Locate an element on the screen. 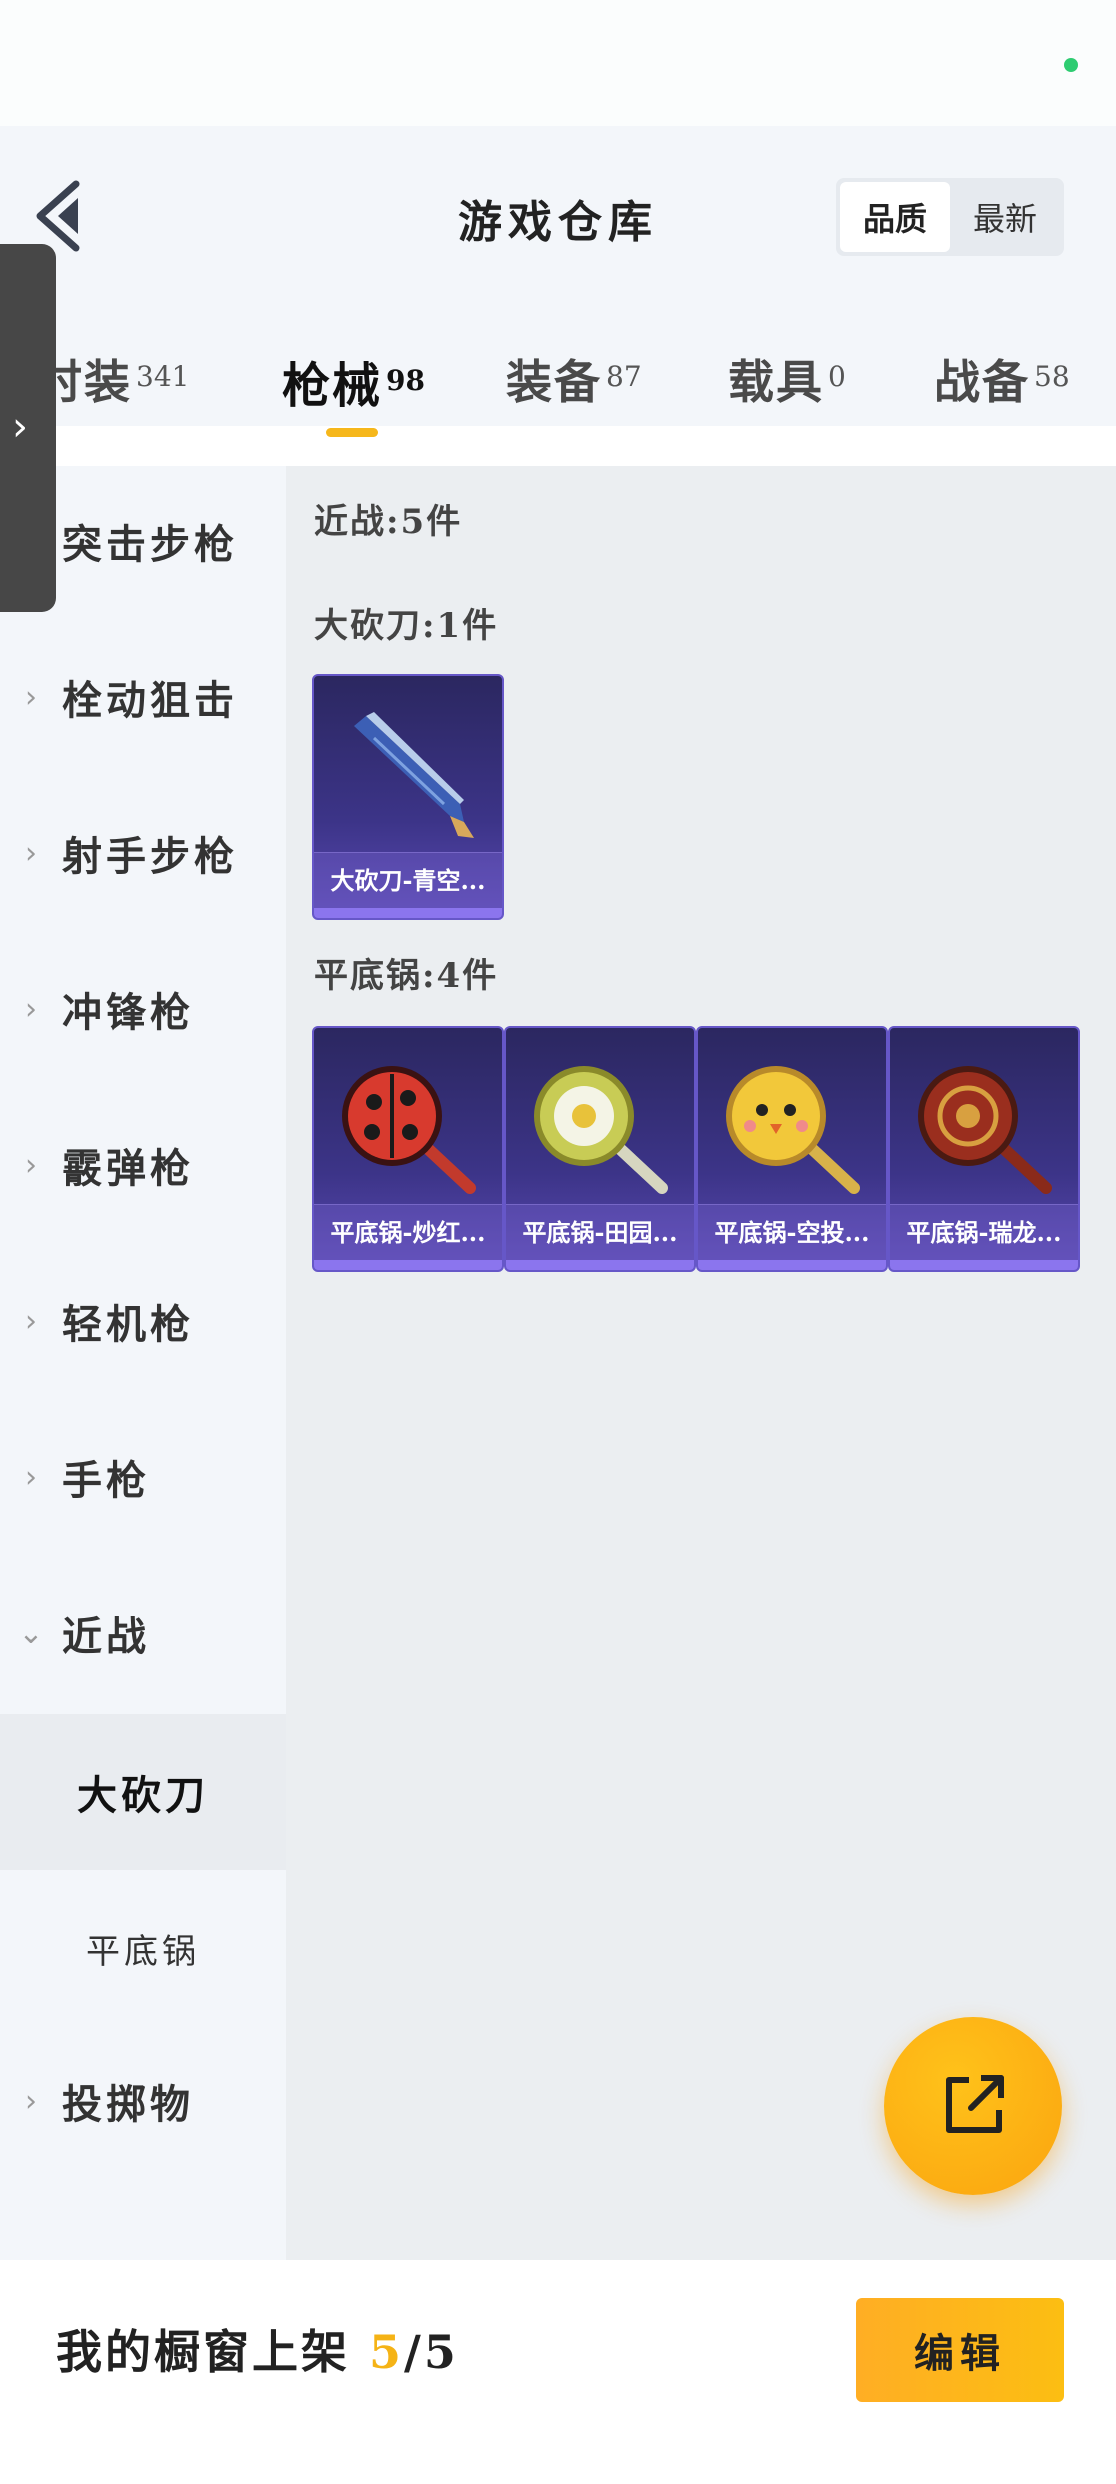 This screenshot has height=2484, width=1116. sidebar-item-label: 轻机枪 is located at coordinates (128, 1324).